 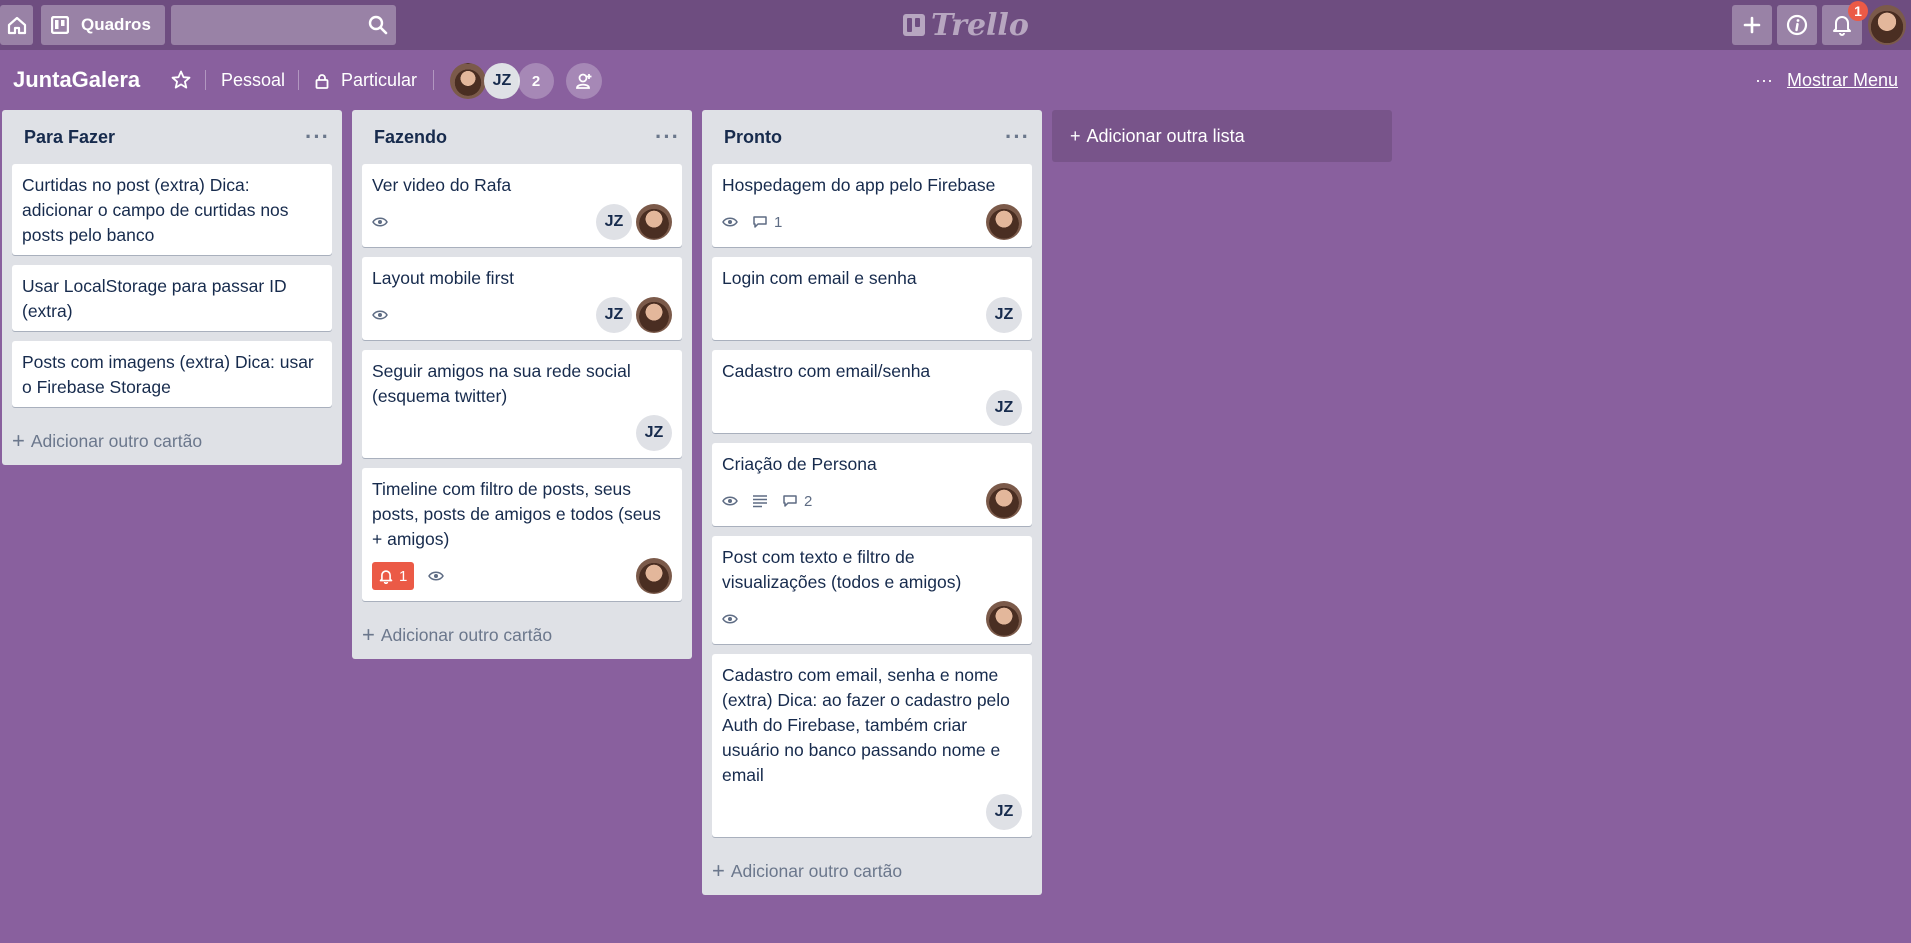 I want to click on invite-button, so click(x=584, y=81).